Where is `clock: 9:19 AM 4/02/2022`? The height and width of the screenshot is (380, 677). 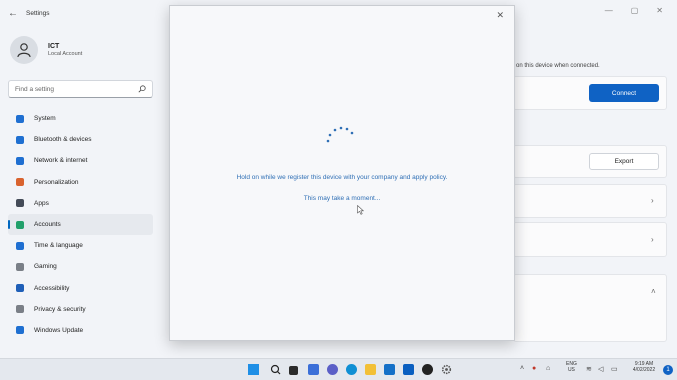
clock: 9:19 AM 4/02/2022 is located at coordinates (644, 367).